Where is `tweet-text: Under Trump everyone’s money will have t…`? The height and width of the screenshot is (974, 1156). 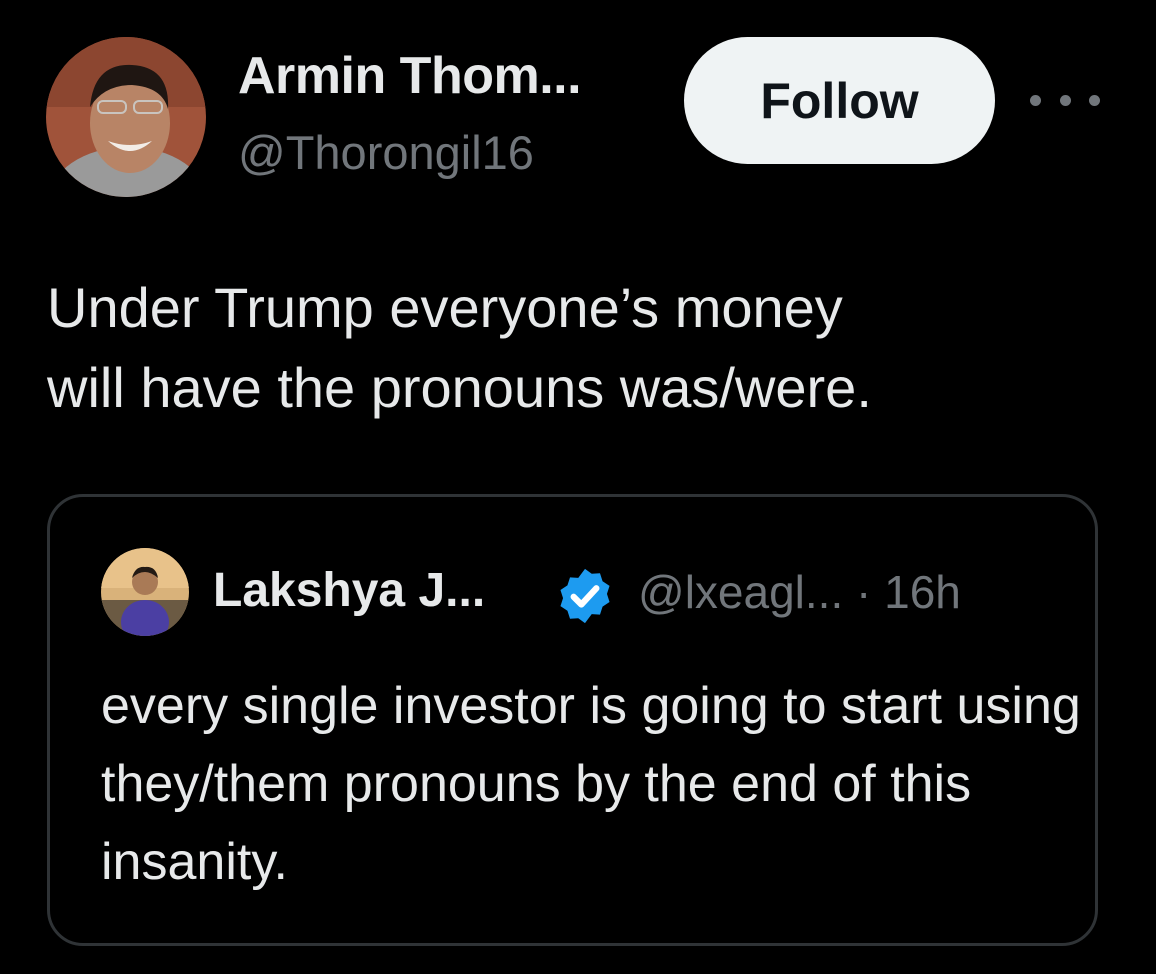 tweet-text: Under Trump everyone’s money will have t… is located at coordinates (459, 347).